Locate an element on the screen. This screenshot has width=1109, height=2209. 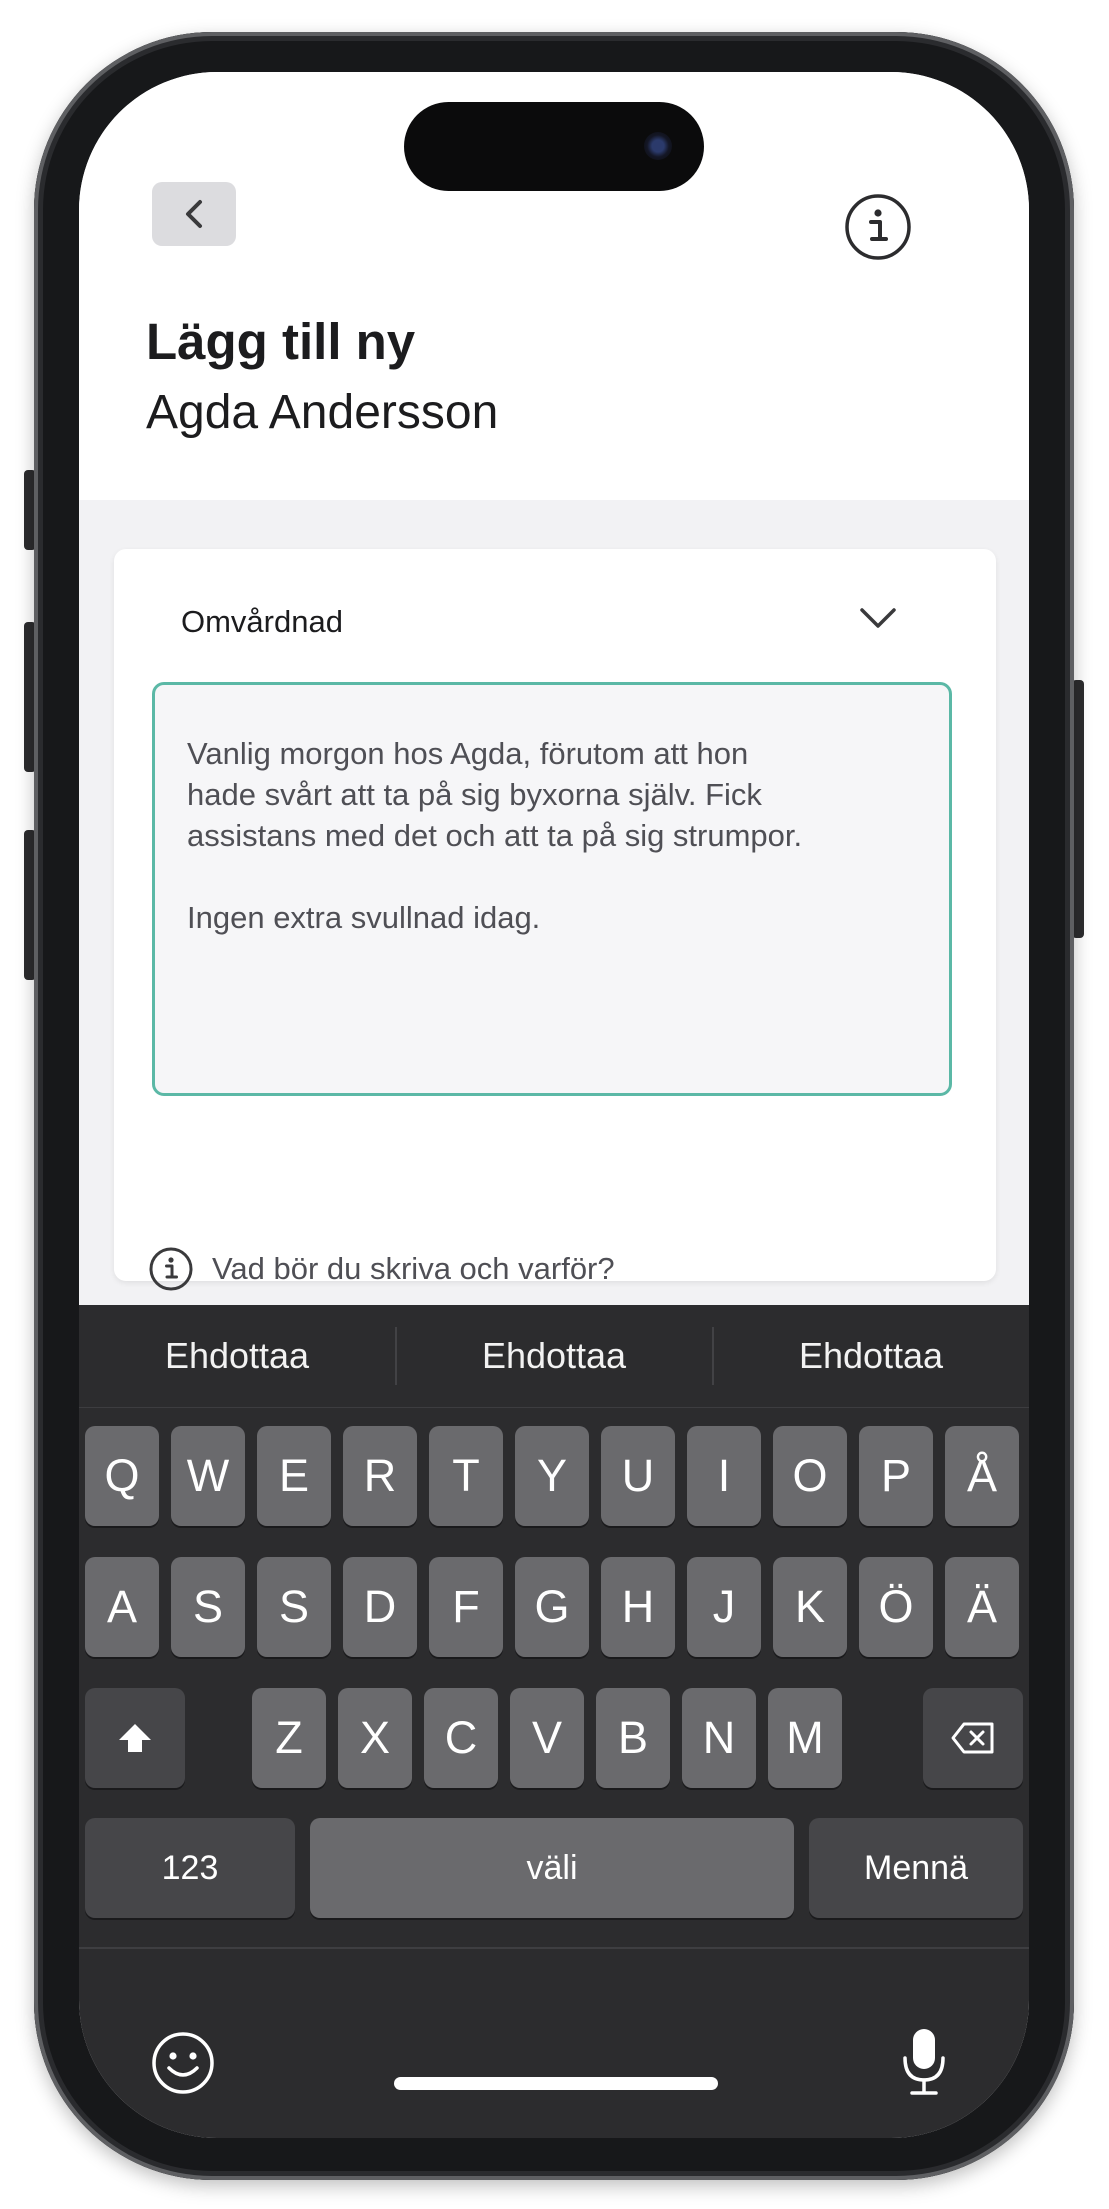
return-key: Mennä is located at coordinates (916, 1868).